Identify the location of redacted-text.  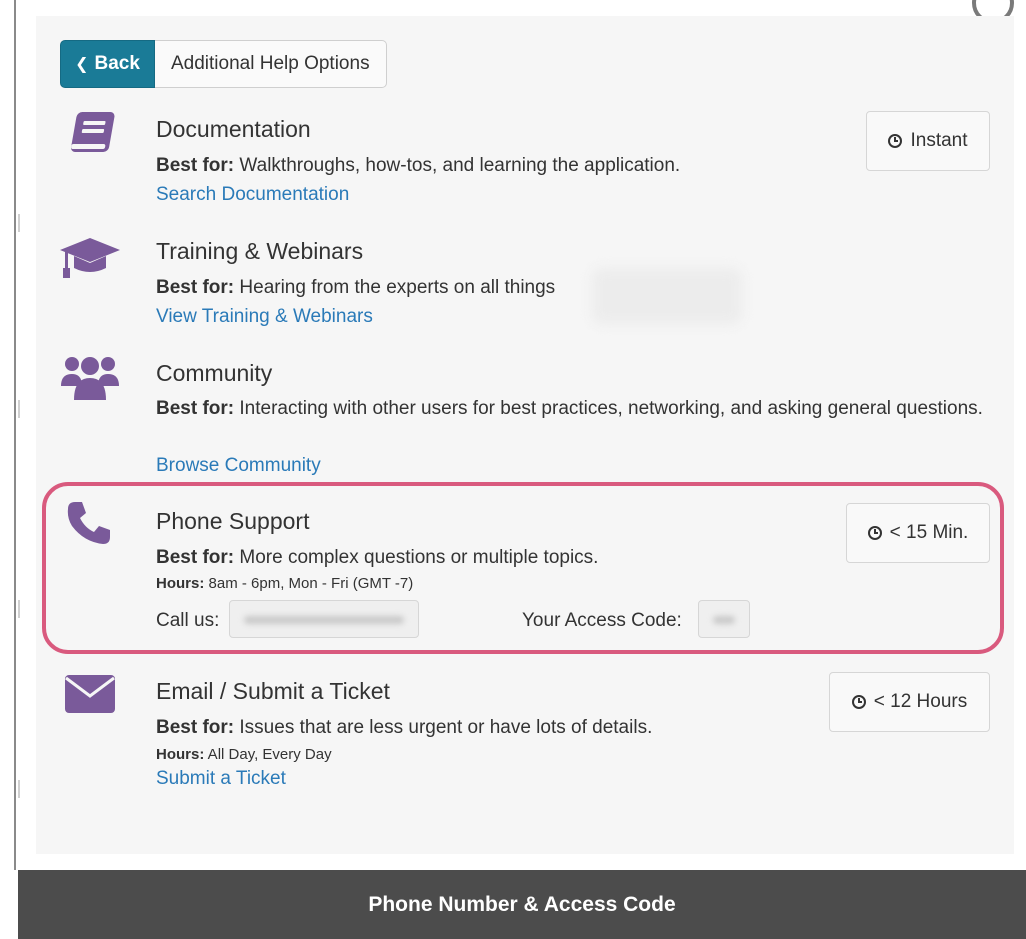
(667, 296).